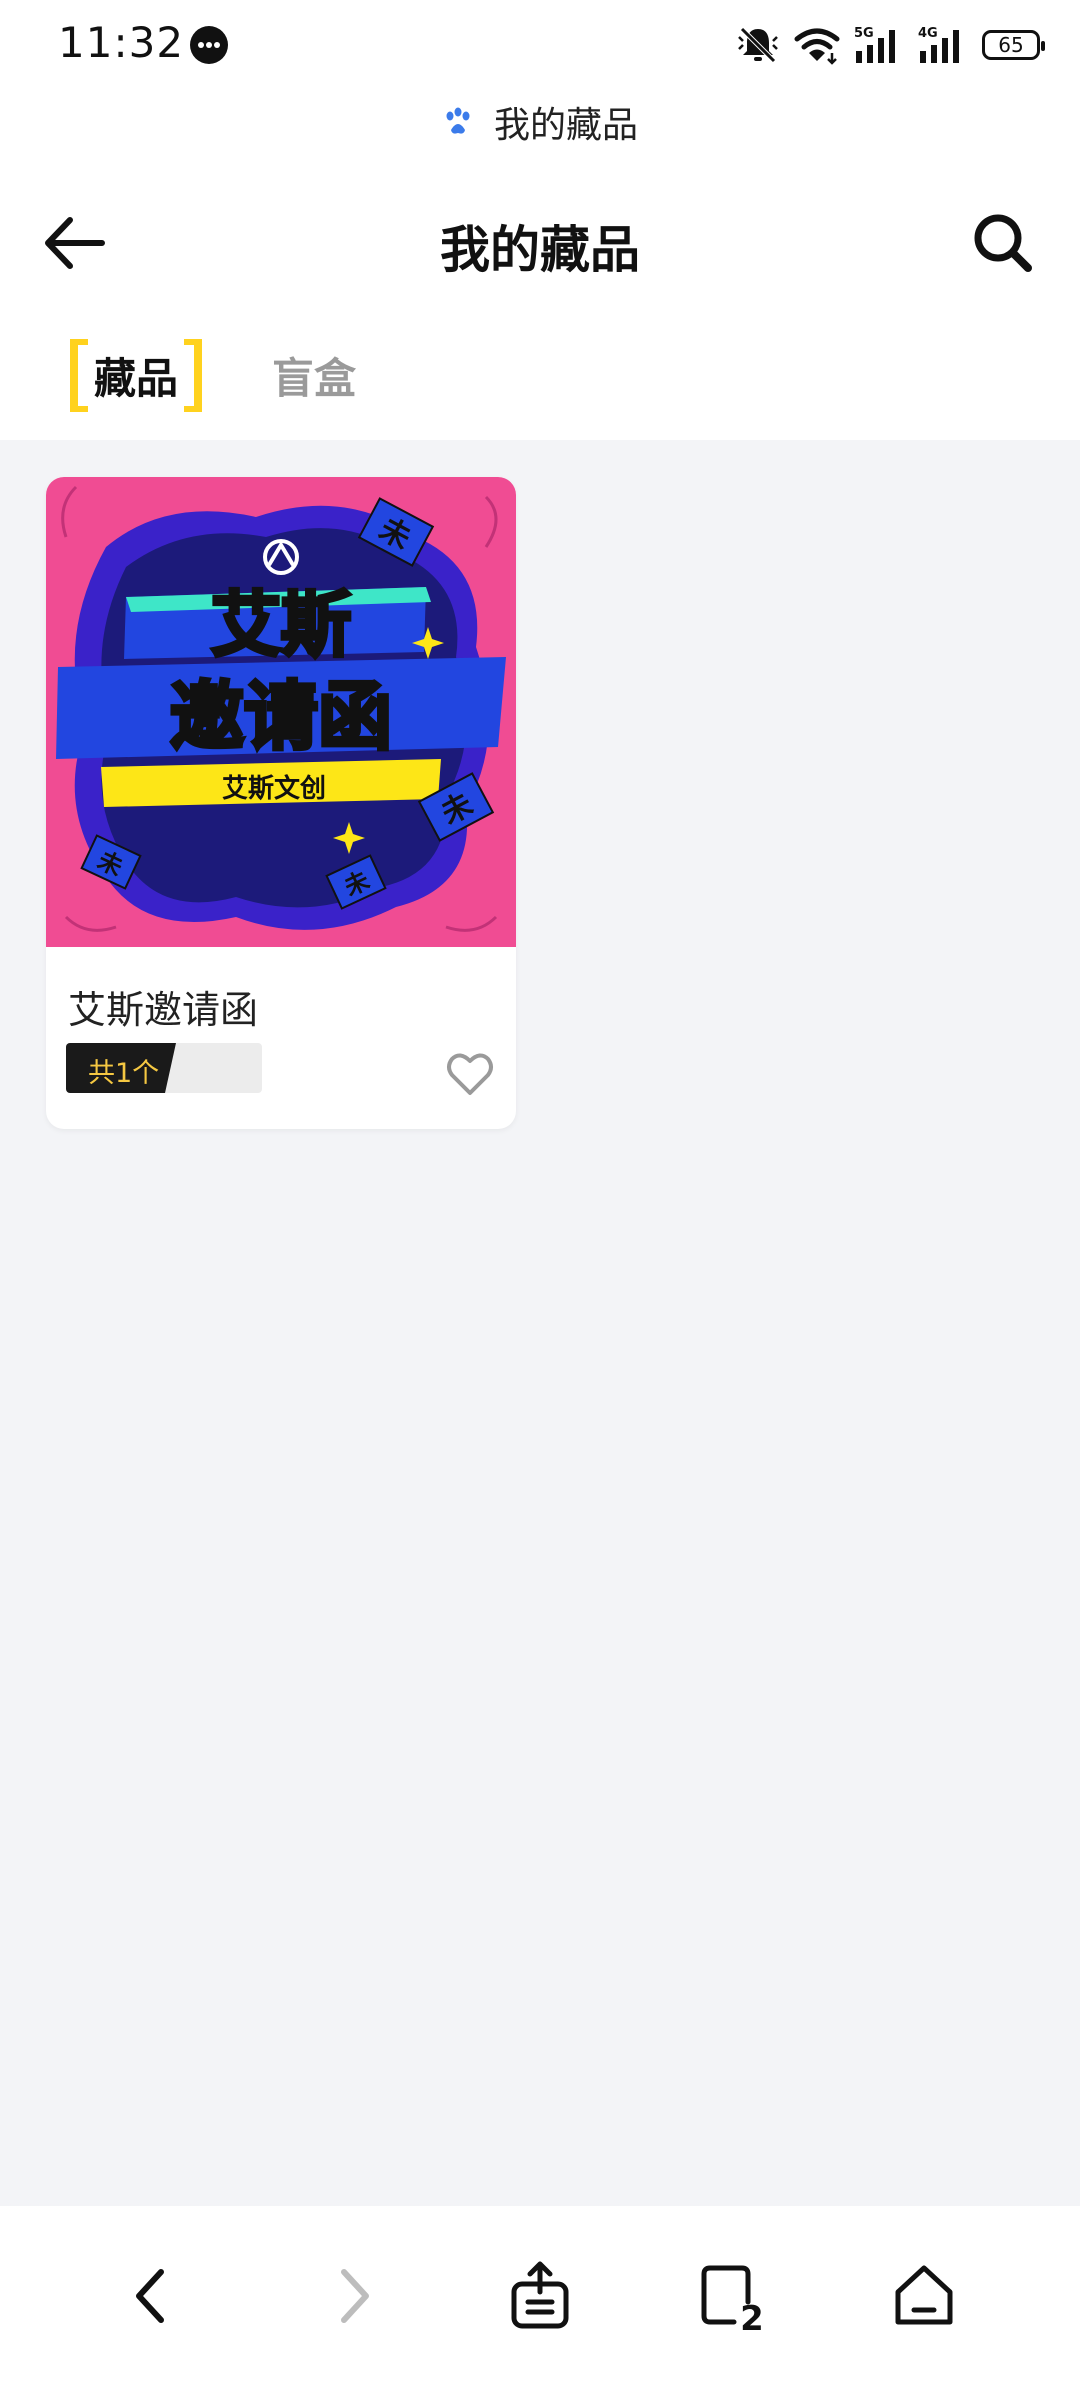  I want to click on nav-bar: 我的藏品, so click(540, 240).